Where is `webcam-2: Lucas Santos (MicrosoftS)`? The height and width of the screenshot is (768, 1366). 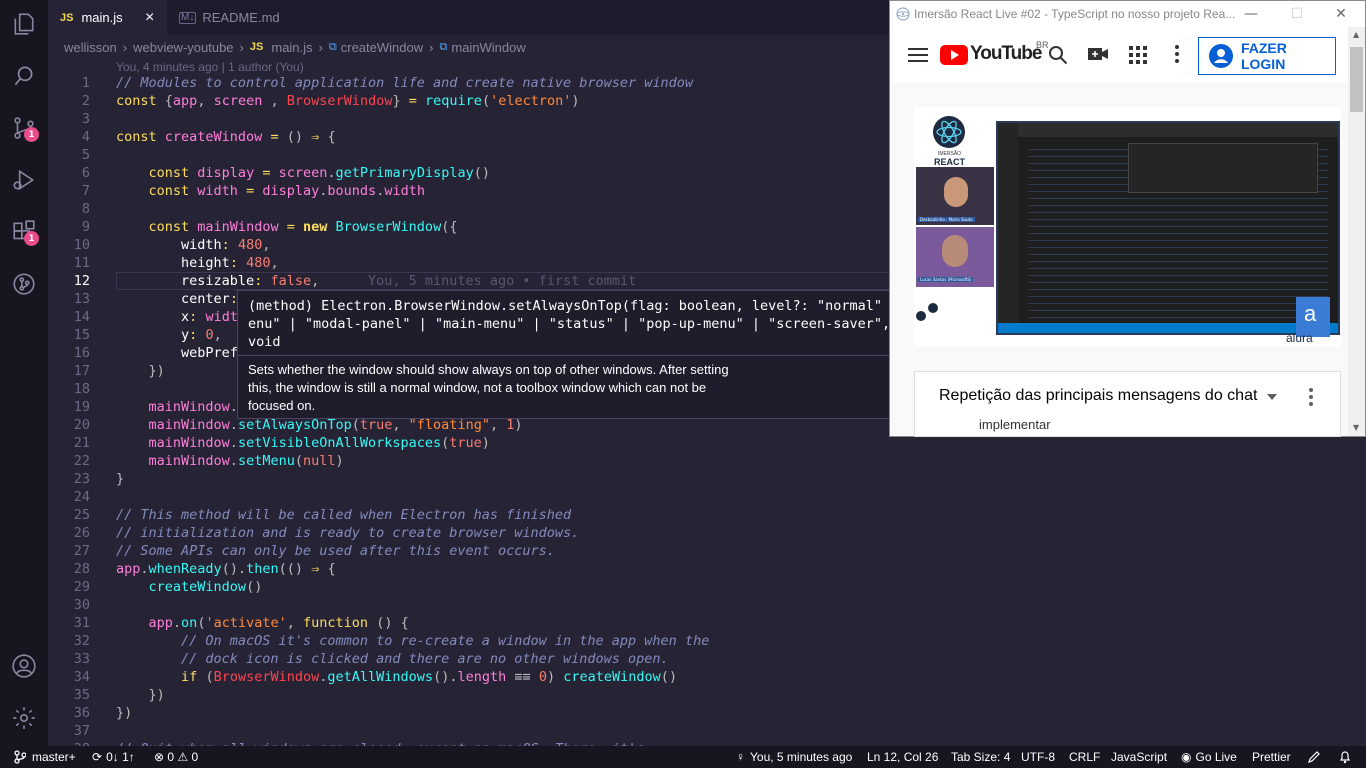 webcam-2: Lucas Santos (MicrosoftS) is located at coordinates (955, 257).